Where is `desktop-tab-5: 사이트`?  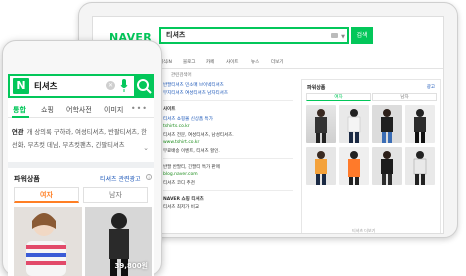
desktop-tab-5: 사이트 is located at coordinates (232, 62).